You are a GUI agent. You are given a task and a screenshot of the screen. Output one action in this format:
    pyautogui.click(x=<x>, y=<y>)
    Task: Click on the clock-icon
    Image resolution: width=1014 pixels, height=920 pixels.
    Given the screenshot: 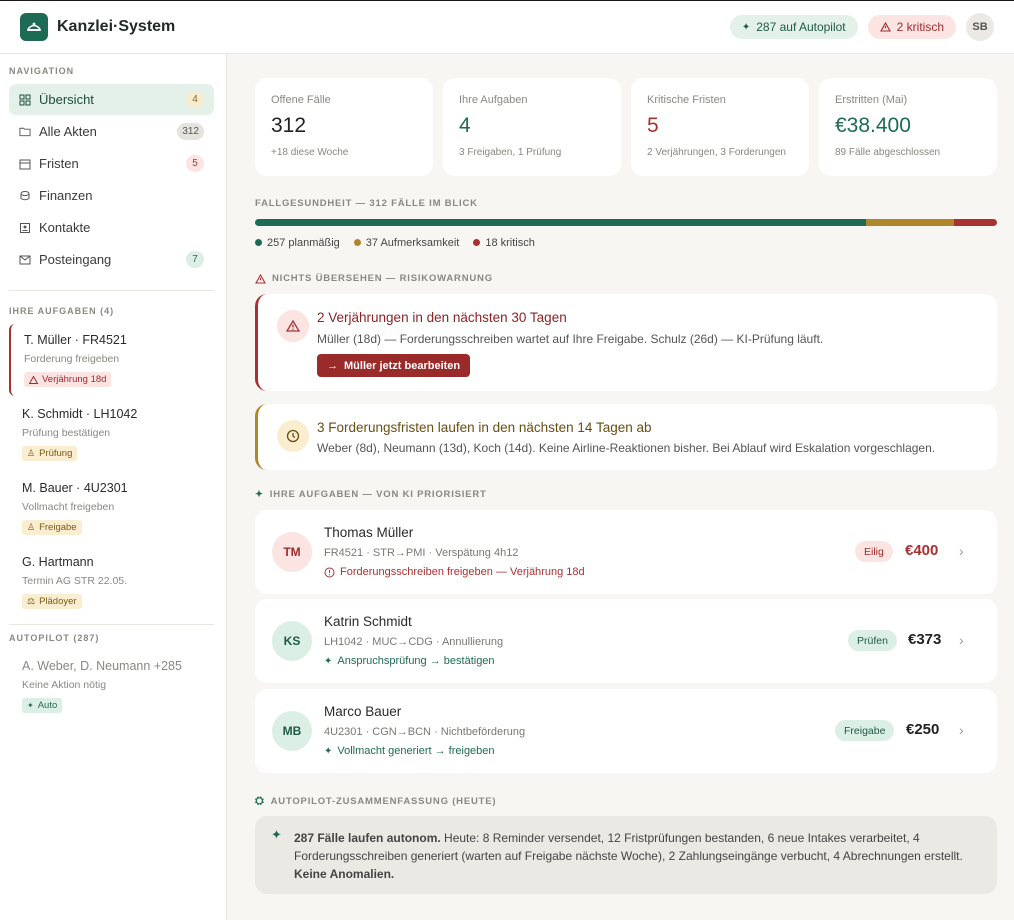 What is the action you would take?
    pyautogui.click(x=293, y=436)
    